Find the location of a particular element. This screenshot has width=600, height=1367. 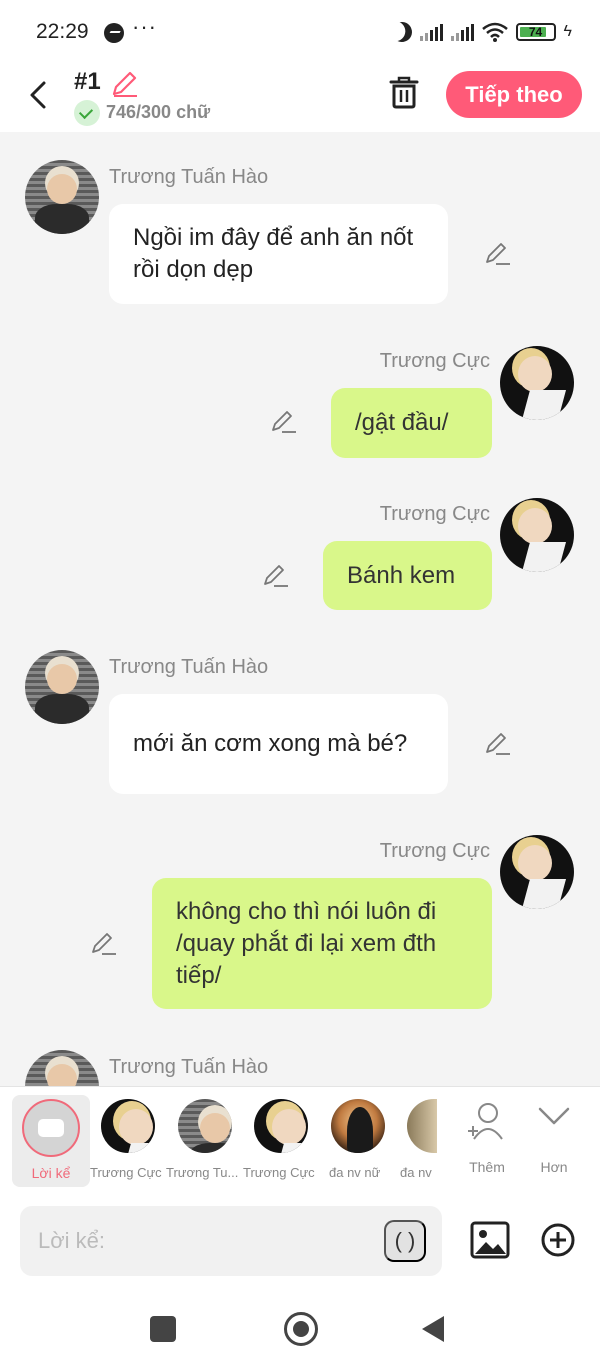

message-bubble: Bánh kem is located at coordinates (407, 575).